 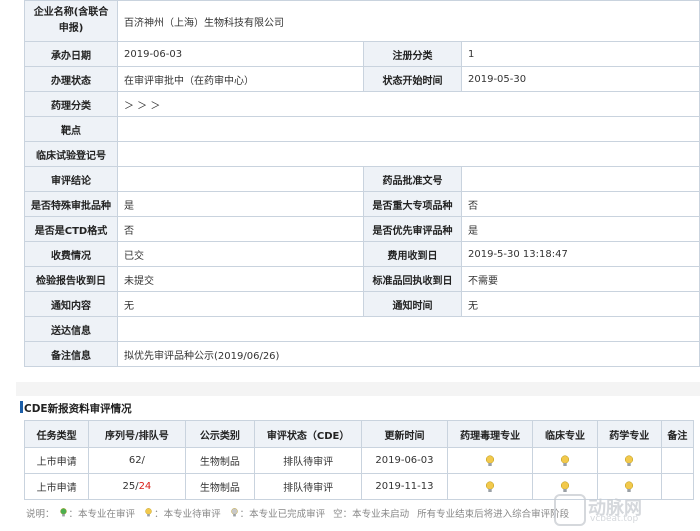 I want to click on info-row: 通知内容无通知时间无, so click(x=362, y=304).